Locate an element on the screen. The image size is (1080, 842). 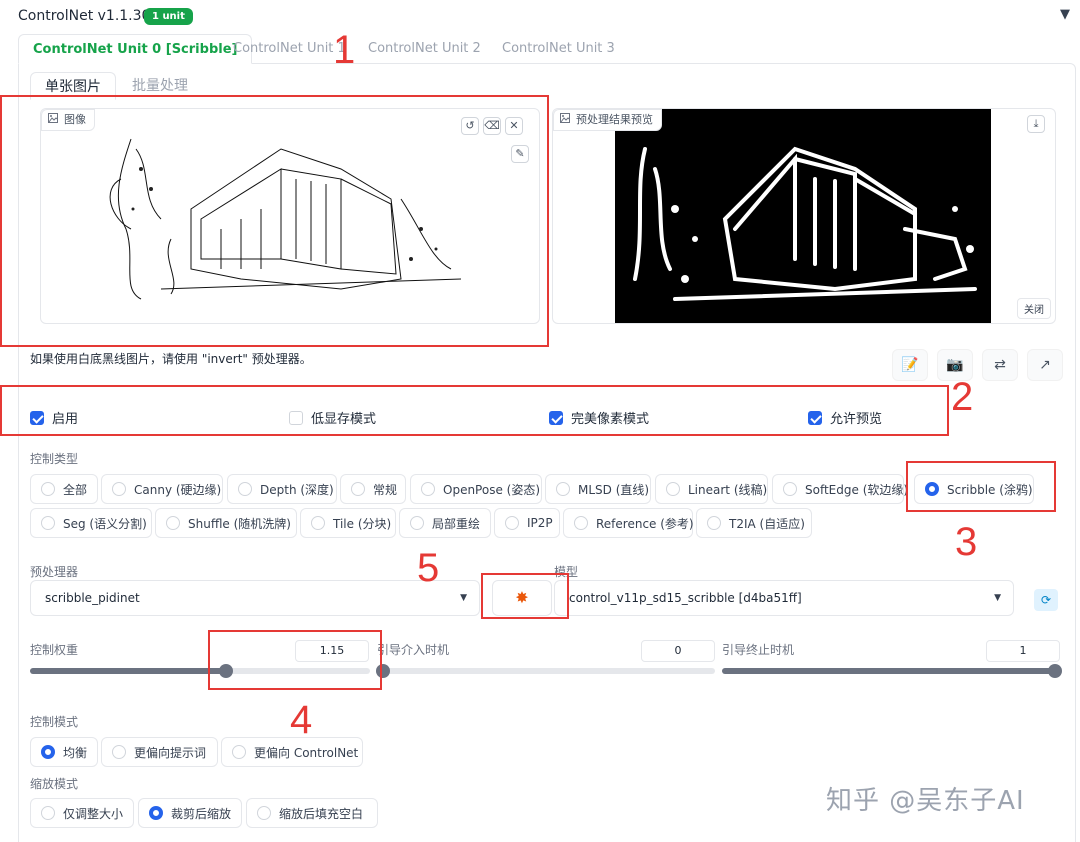
control-type-reference: Reference (参考) is located at coordinates (628, 523).